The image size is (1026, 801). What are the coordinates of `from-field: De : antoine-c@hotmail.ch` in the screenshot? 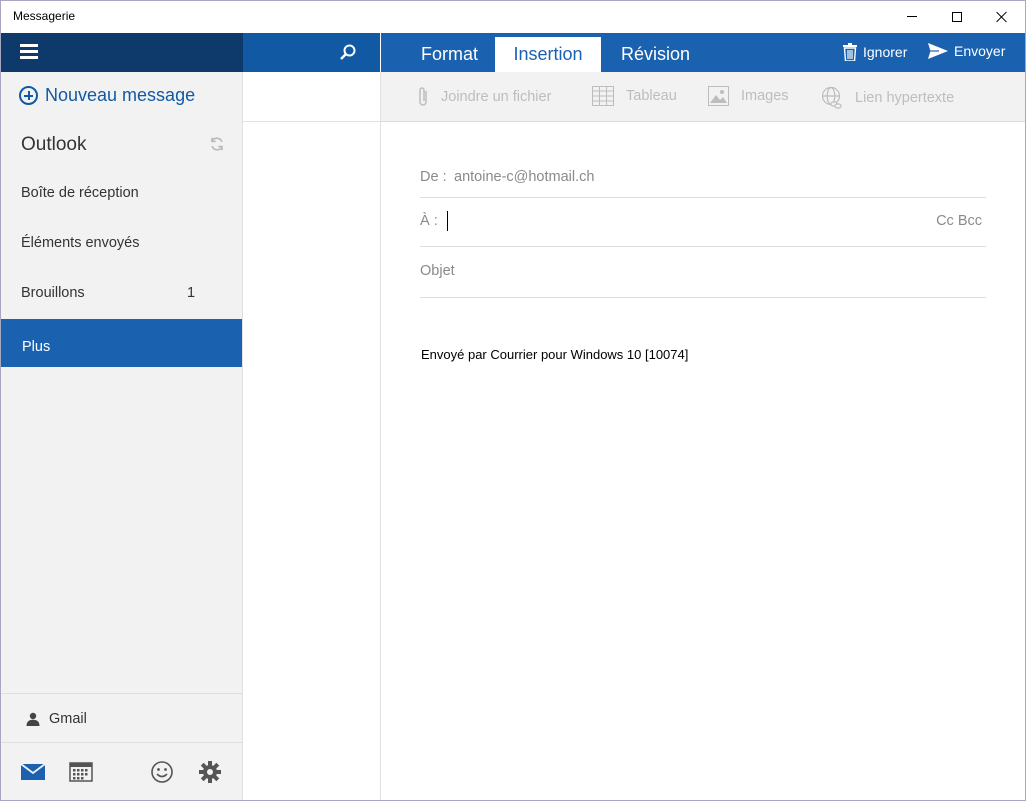 It's located at (703, 179).